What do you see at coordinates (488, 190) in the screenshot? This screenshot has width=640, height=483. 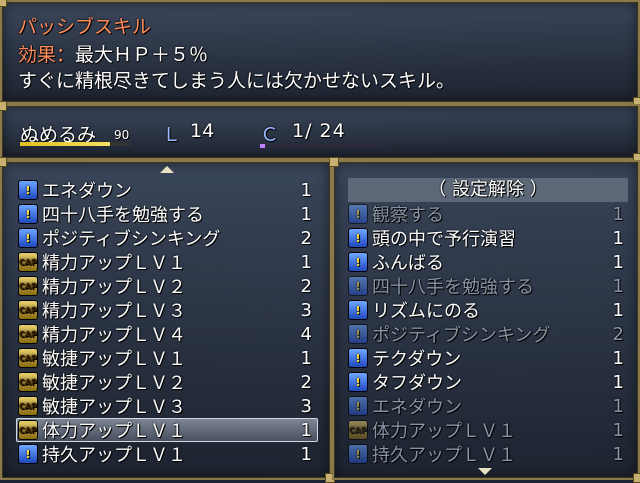 I see `unequip-option: （ 設定解除 ）` at bounding box center [488, 190].